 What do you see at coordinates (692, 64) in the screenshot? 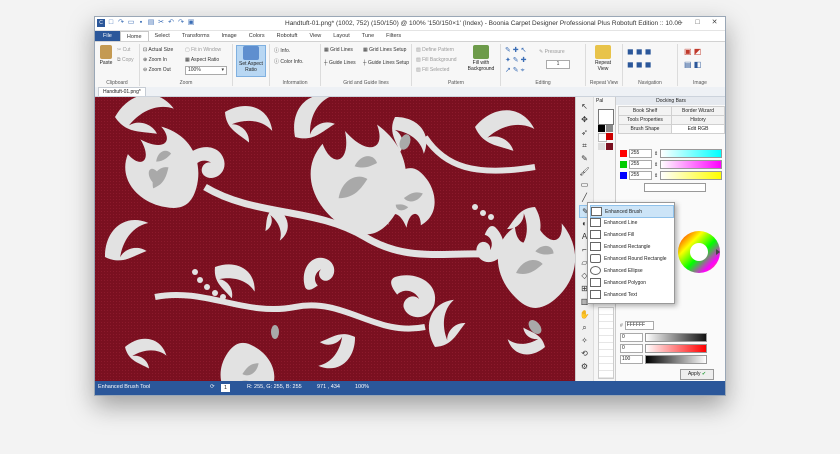
I see `image-tools2-icon: ▤ ◧` at bounding box center [692, 64].